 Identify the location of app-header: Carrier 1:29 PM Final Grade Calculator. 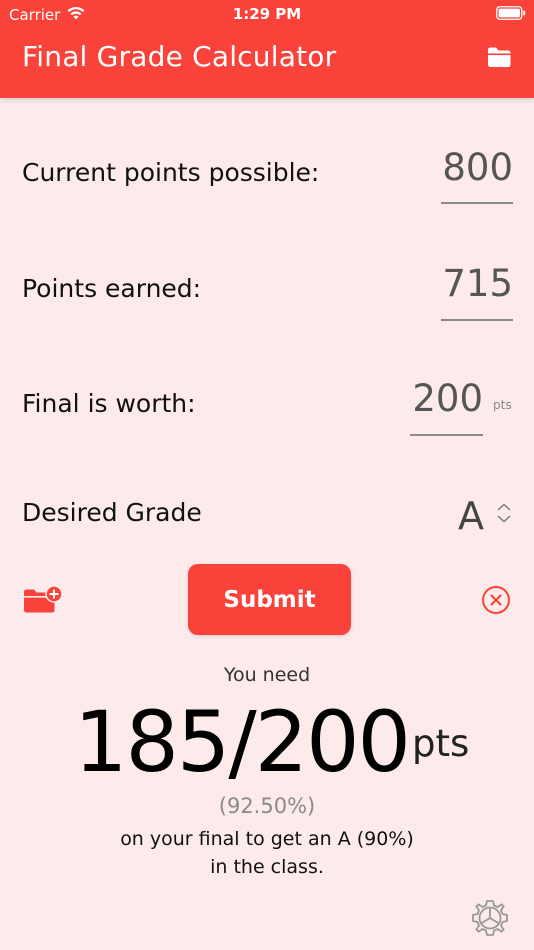
(267, 49).